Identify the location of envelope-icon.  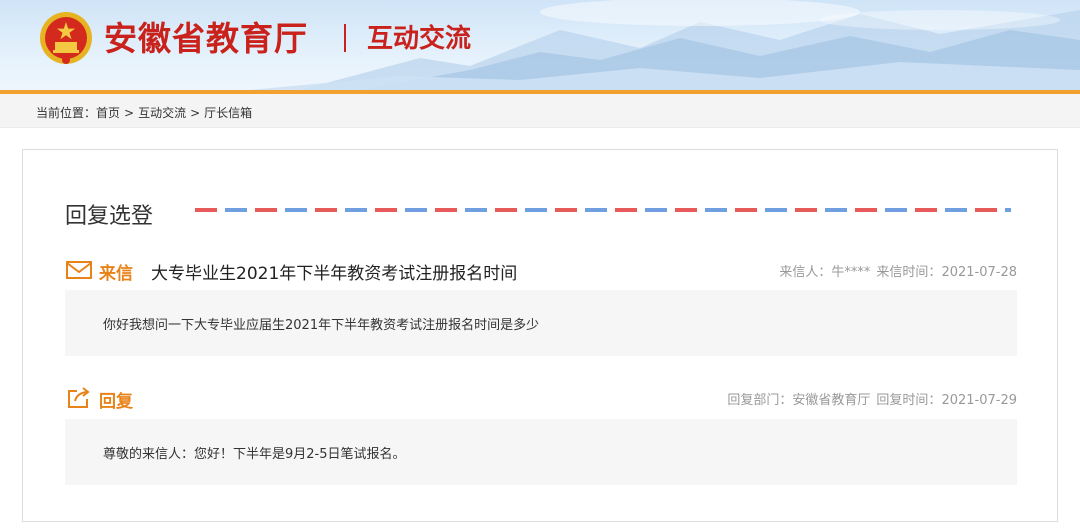
(79, 270).